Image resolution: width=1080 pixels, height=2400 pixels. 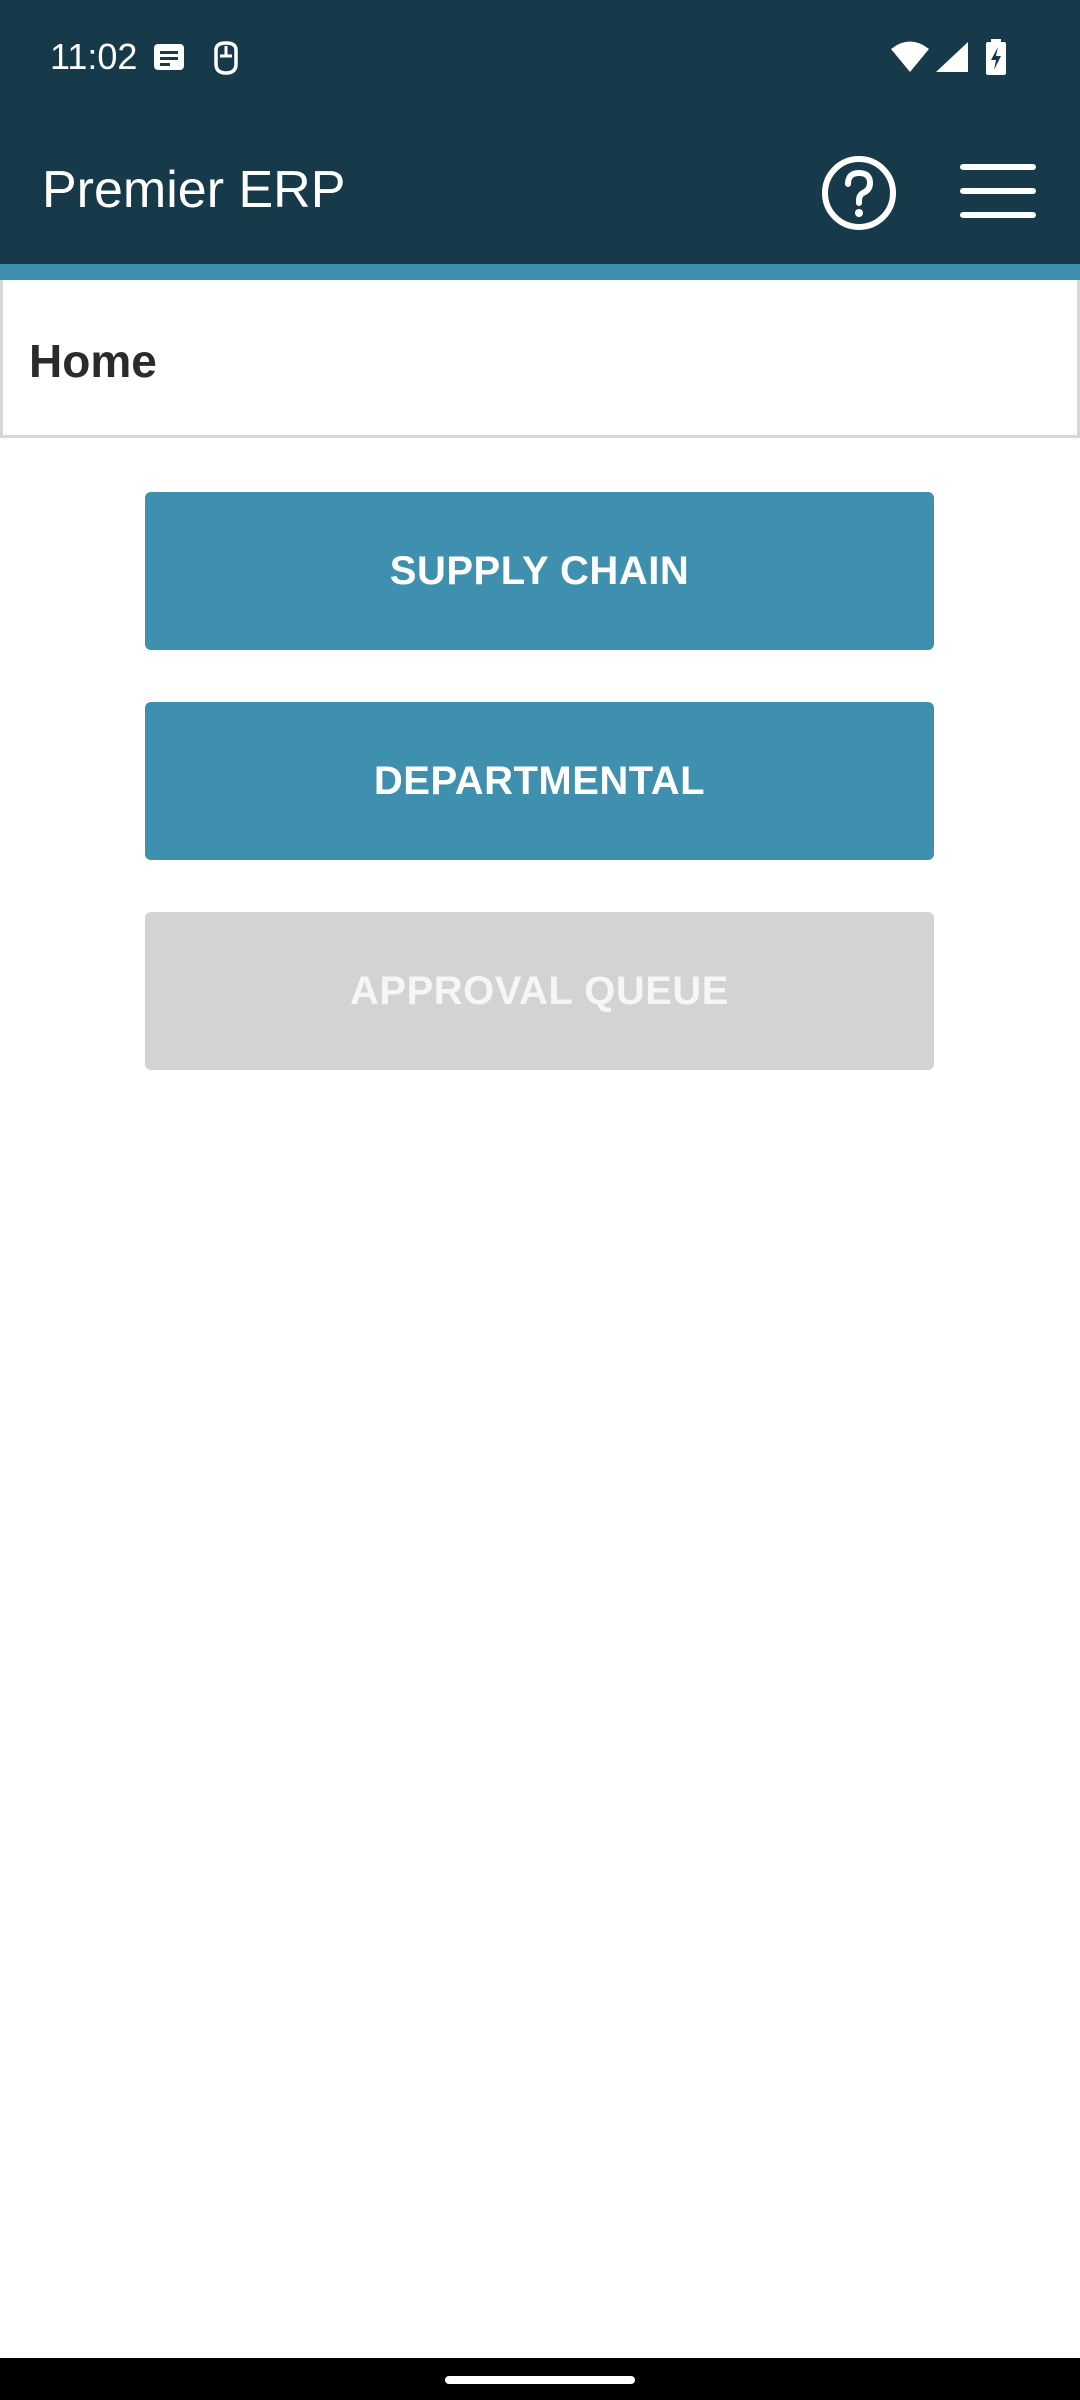 I want to click on header-accent-bar, so click(x=540, y=272).